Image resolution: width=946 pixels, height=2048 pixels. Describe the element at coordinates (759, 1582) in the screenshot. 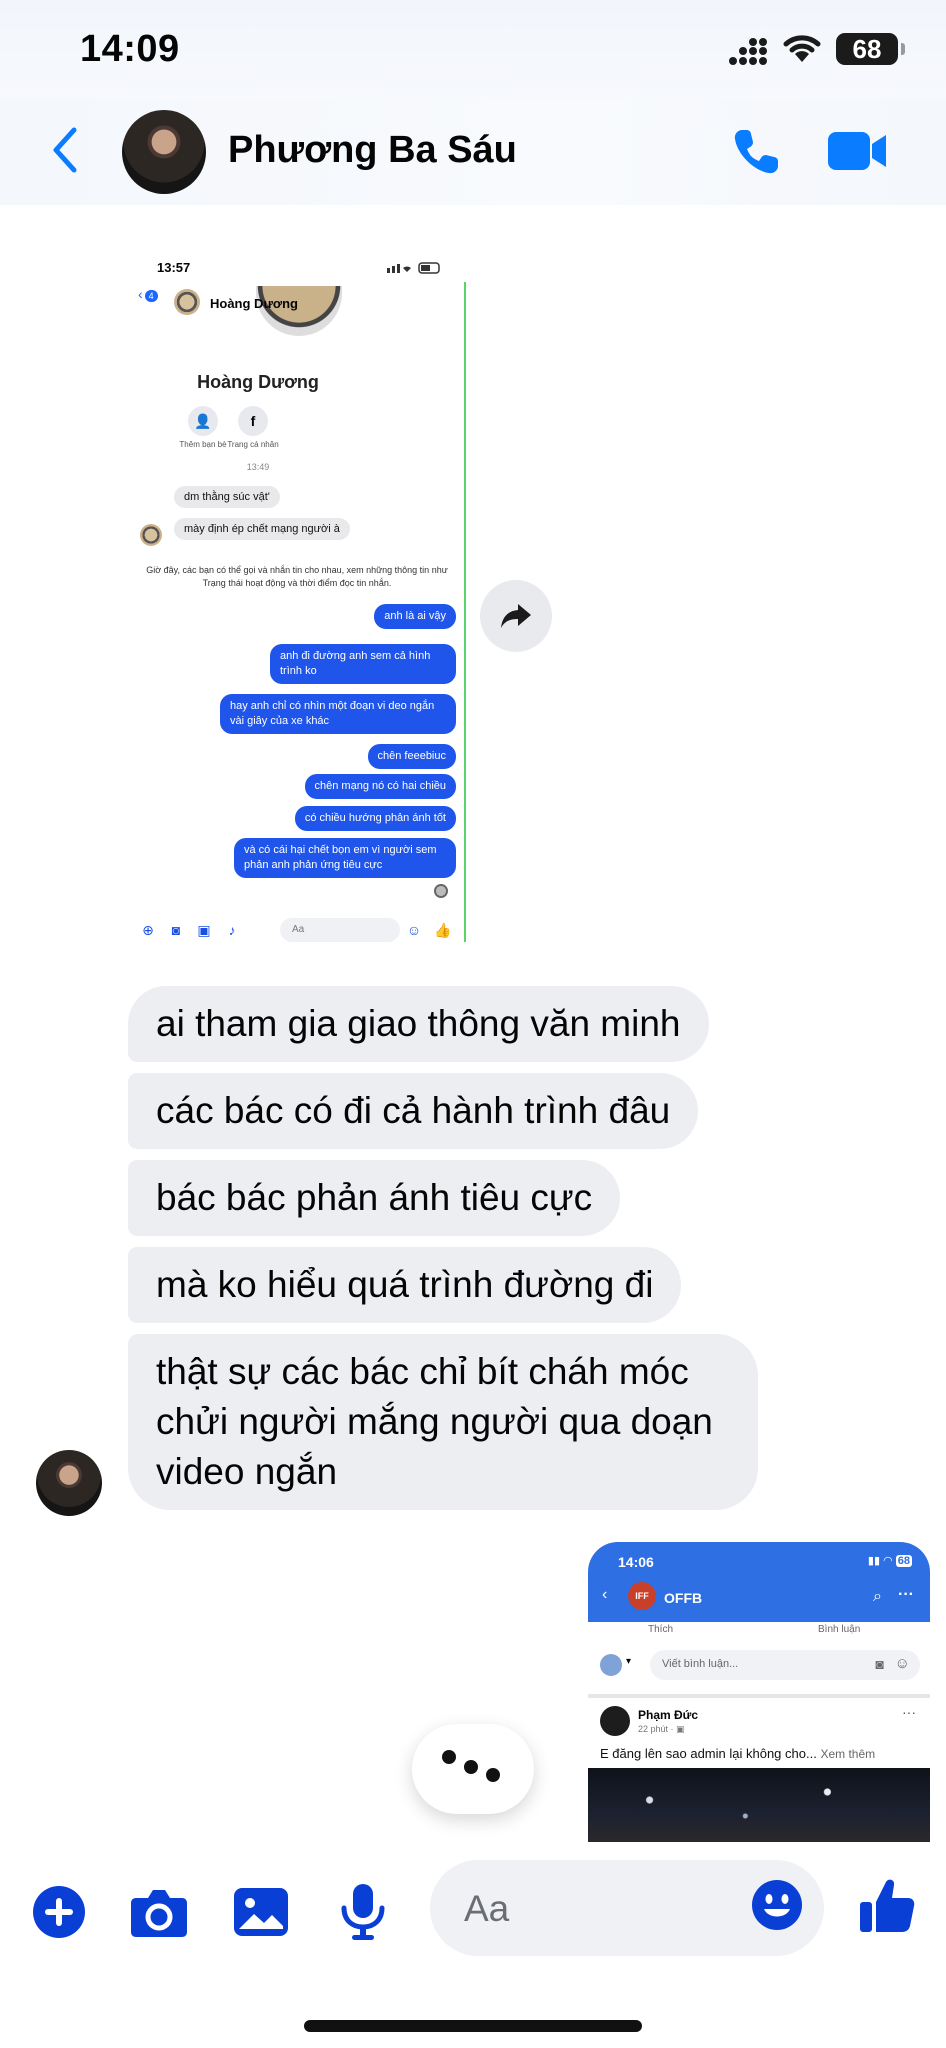

I see `screenshot2-header: 14:06 ▮▮ ◠ 68 ‹ IFF OFFB ⌕ ···` at that location.